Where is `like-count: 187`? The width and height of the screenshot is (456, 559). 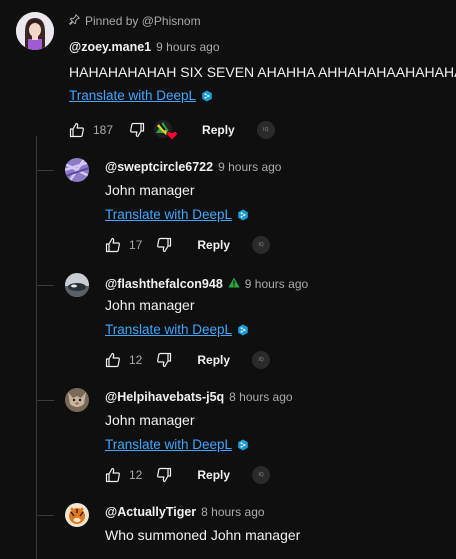 like-count: 187 is located at coordinates (103, 130).